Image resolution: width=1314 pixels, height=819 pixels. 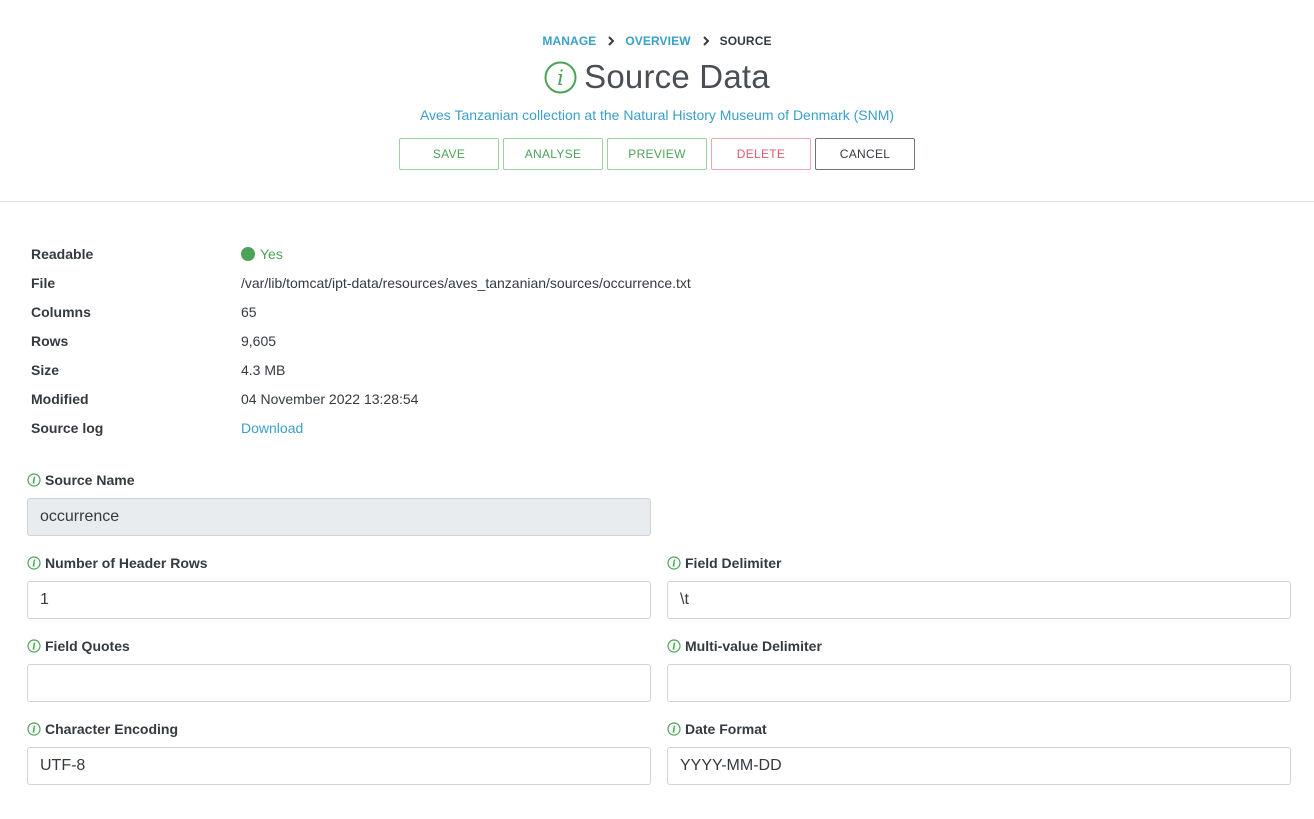 I want to click on source-log-label: Source log, so click(x=67, y=427).